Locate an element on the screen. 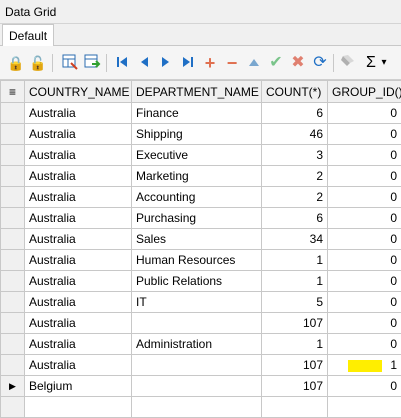  clear-filter-icon is located at coordinates (348, 63).